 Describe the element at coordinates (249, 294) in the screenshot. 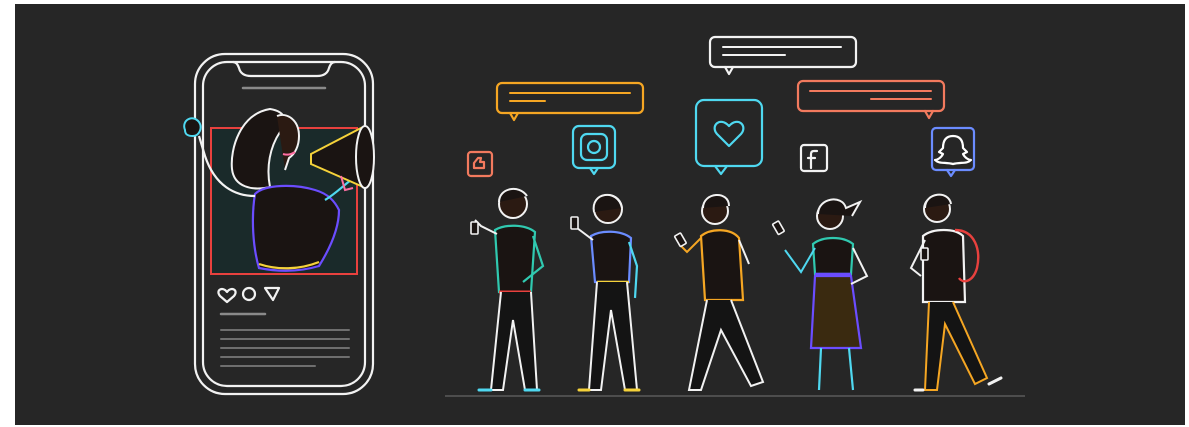

I see `comment-icon` at that location.